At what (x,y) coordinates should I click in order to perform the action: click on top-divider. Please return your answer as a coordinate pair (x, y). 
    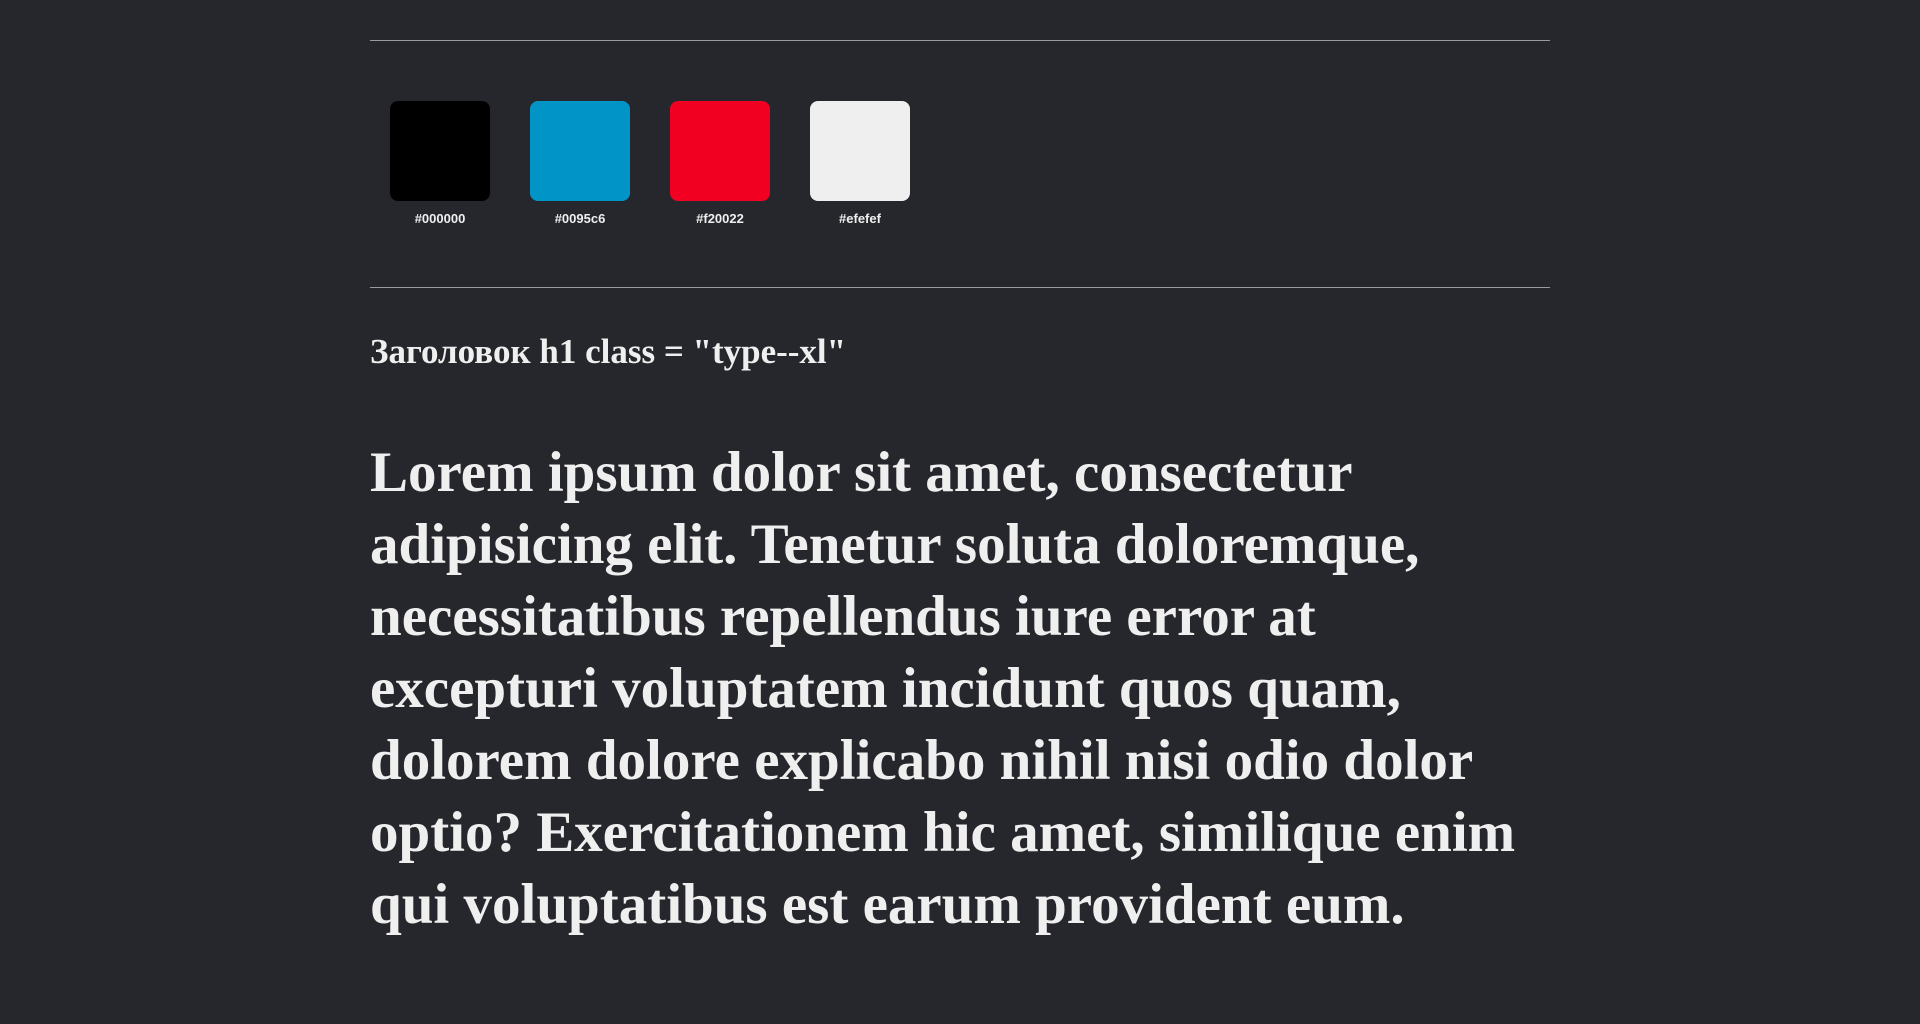
    Looking at the image, I should click on (960, 40).